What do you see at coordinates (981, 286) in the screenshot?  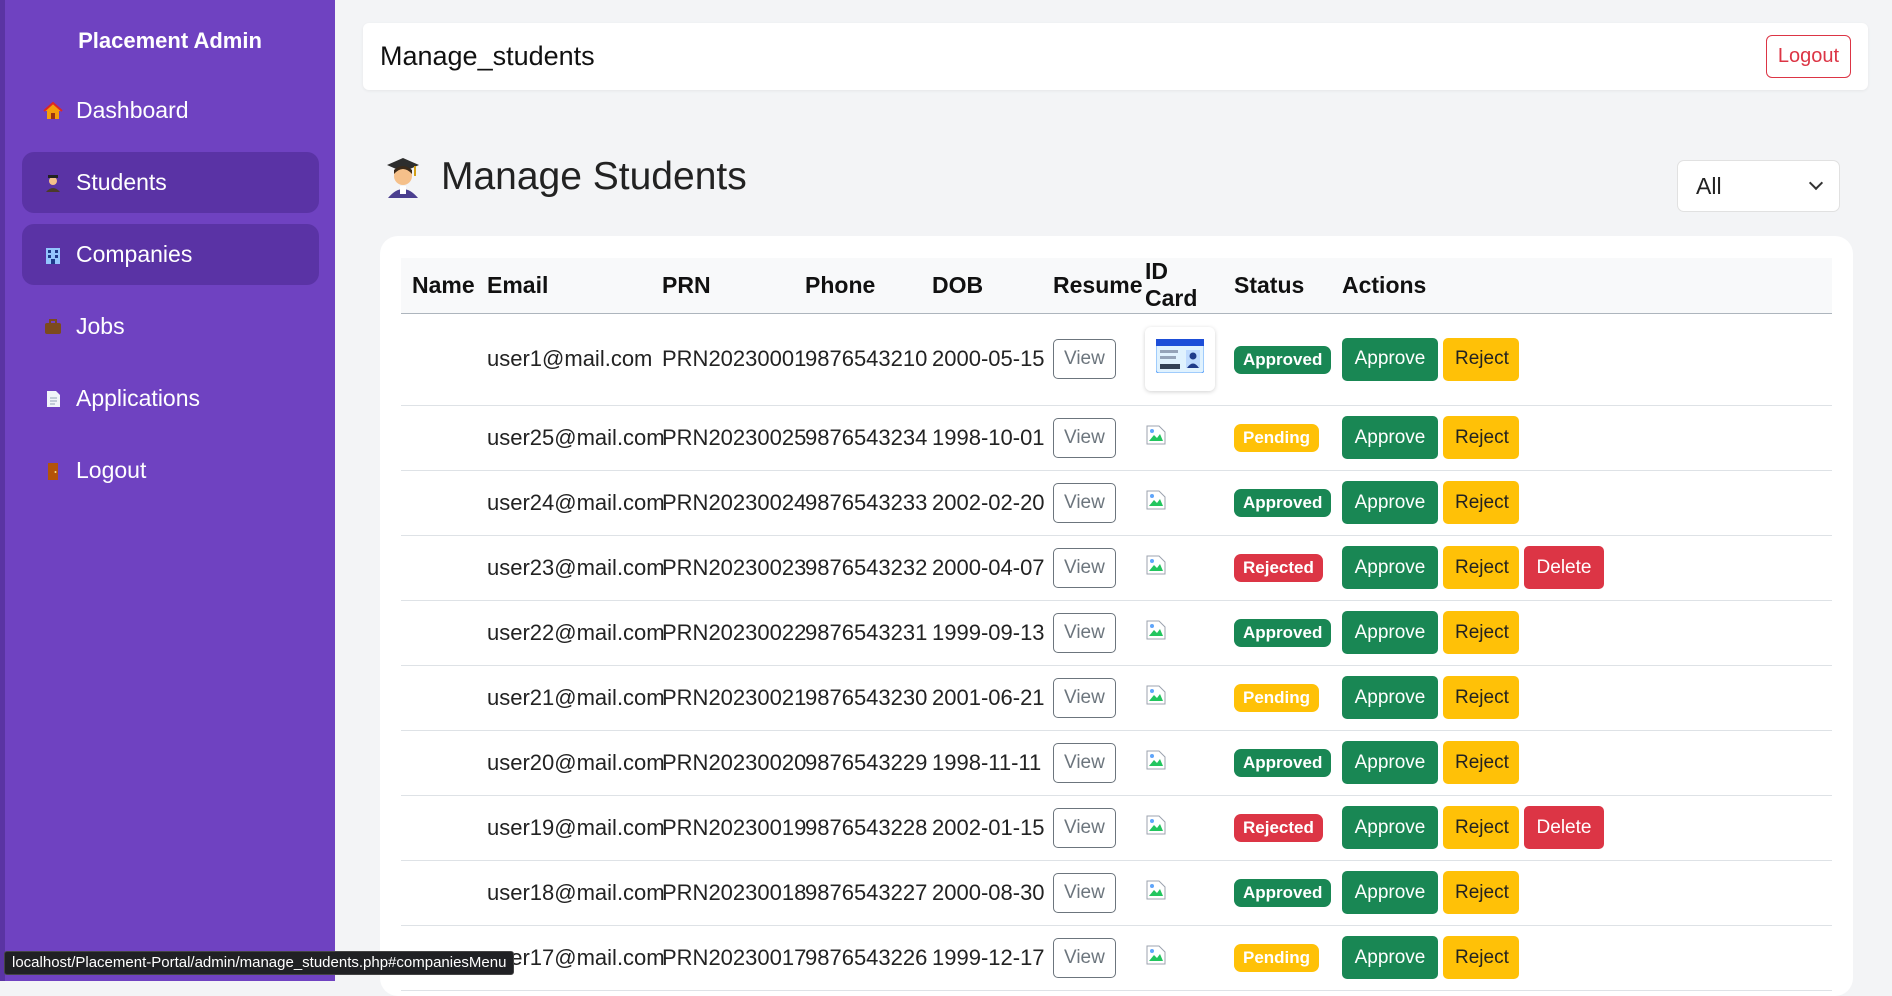 I see `column-header: DOB` at bounding box center [981, 286].